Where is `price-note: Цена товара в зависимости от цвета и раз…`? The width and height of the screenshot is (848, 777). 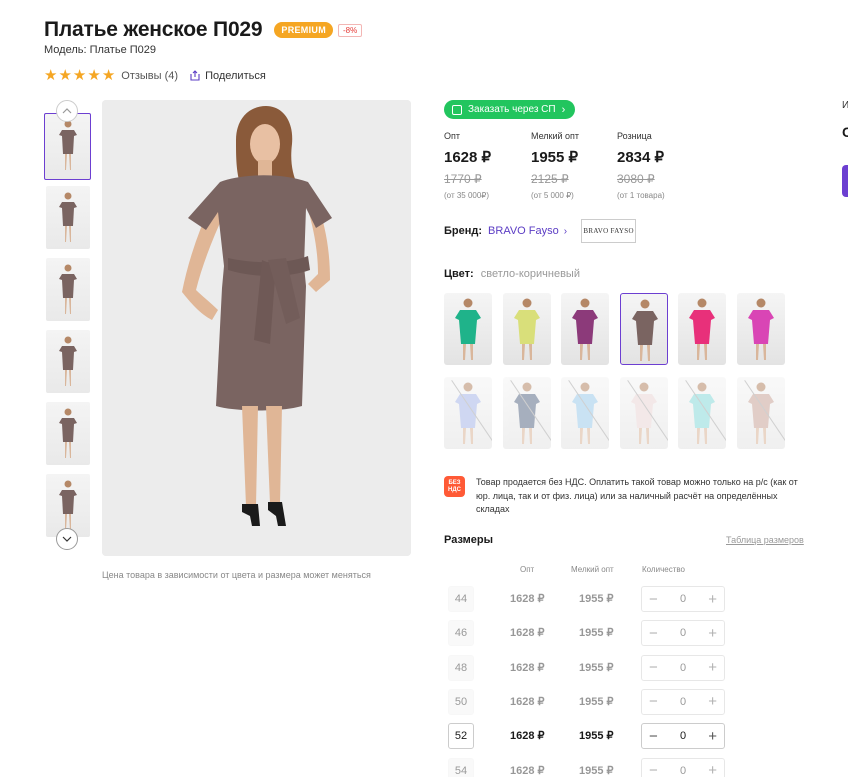 price-note: Цена товара в зависимости от цвета и раз… is located at coordinates (236, 575).